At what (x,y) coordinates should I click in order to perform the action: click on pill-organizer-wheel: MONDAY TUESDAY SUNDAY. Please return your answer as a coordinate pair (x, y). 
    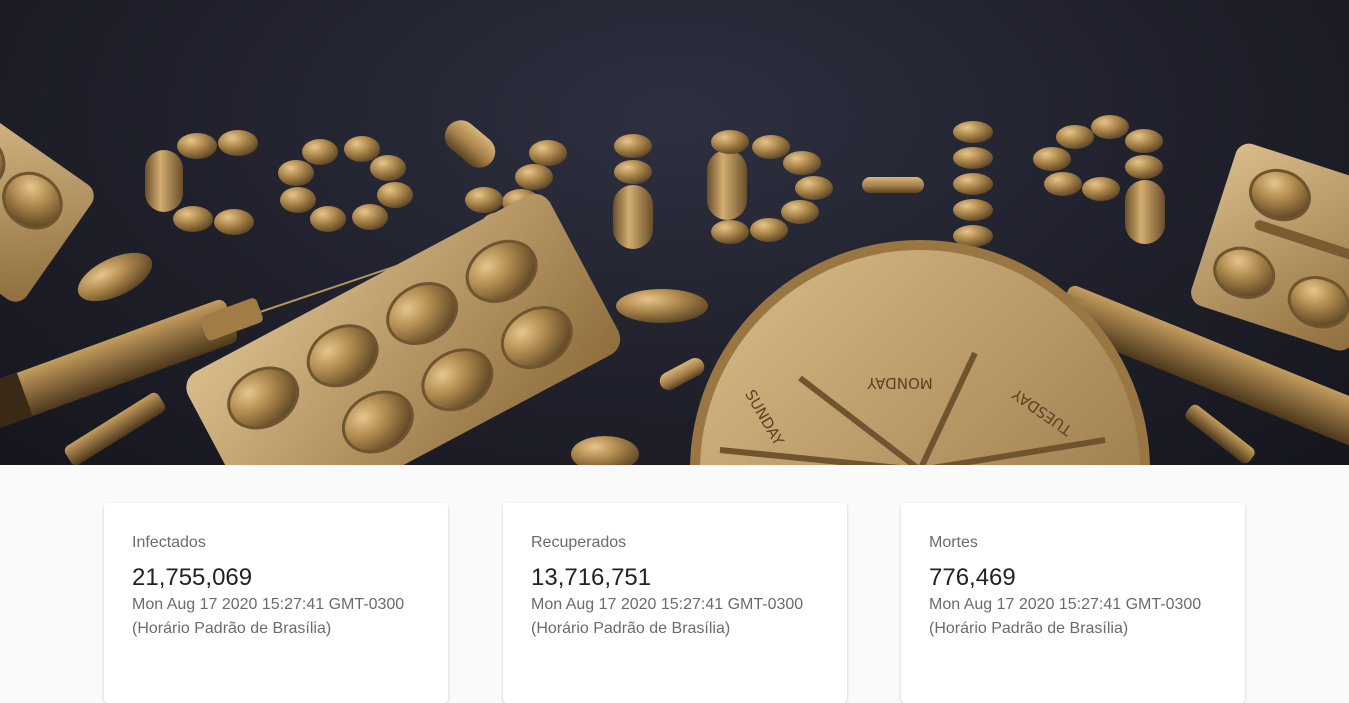
    Looking at the image, I should click on (920, 352).